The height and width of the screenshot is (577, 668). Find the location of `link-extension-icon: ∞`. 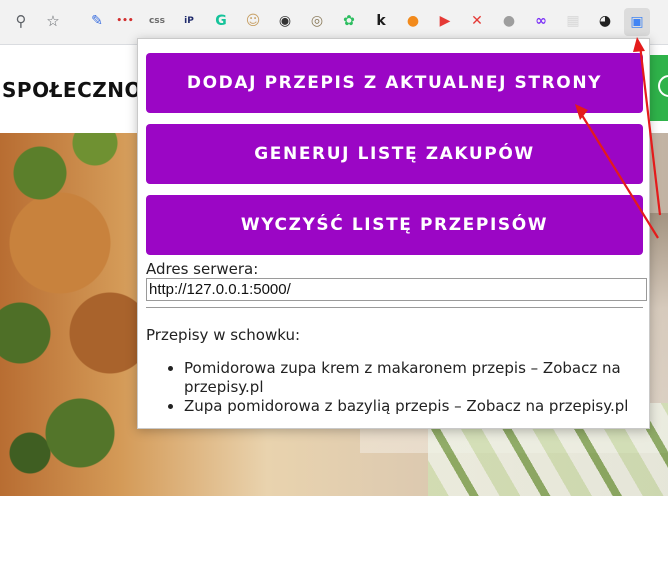

link-extension-icon: ∞ is located at coordinates (541, 21).